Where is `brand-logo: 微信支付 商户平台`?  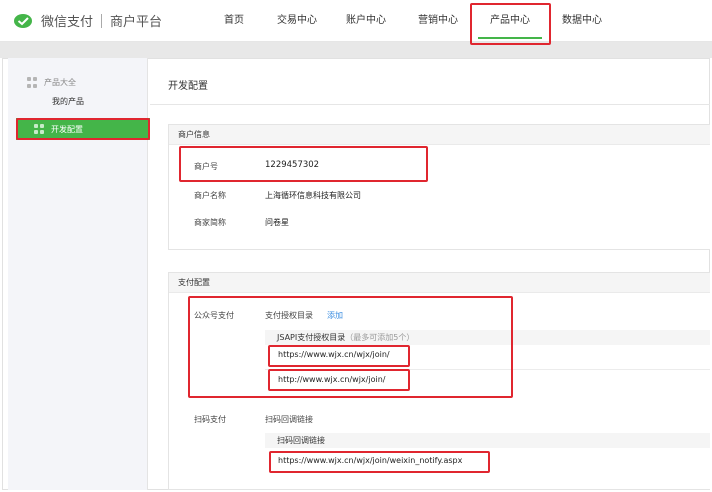
brand-logo: 微信支付 商户平台 is located at coordinates (88, 20).